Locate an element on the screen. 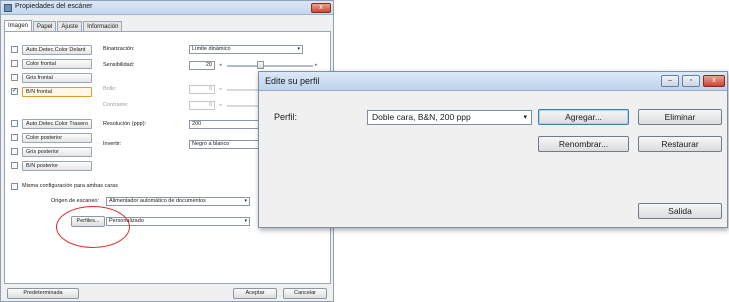 Image resolution: width=729 pixels, height=302 pixels. scan-source-select: Alimentador automático de documentos ▾ is located at coordinates (178, 201).